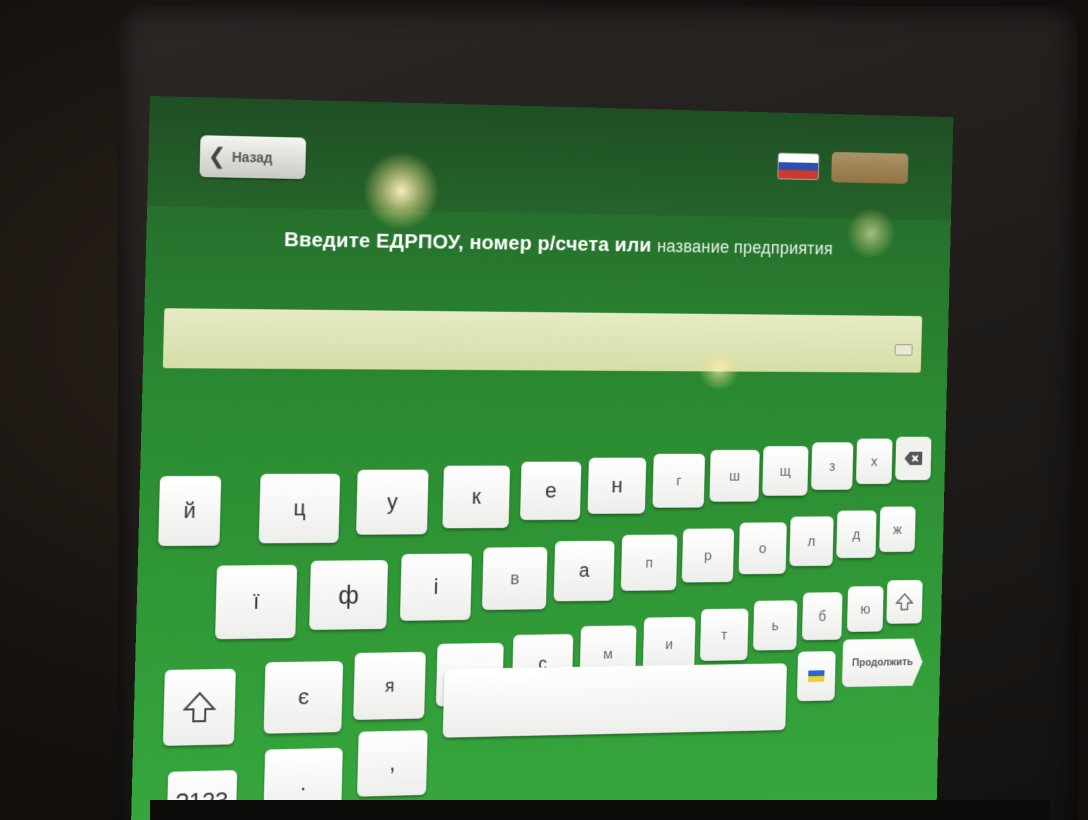 Image resolution: width=1088 pixels, height=820 pixels. I want to click on space-key, so click(614, 700).